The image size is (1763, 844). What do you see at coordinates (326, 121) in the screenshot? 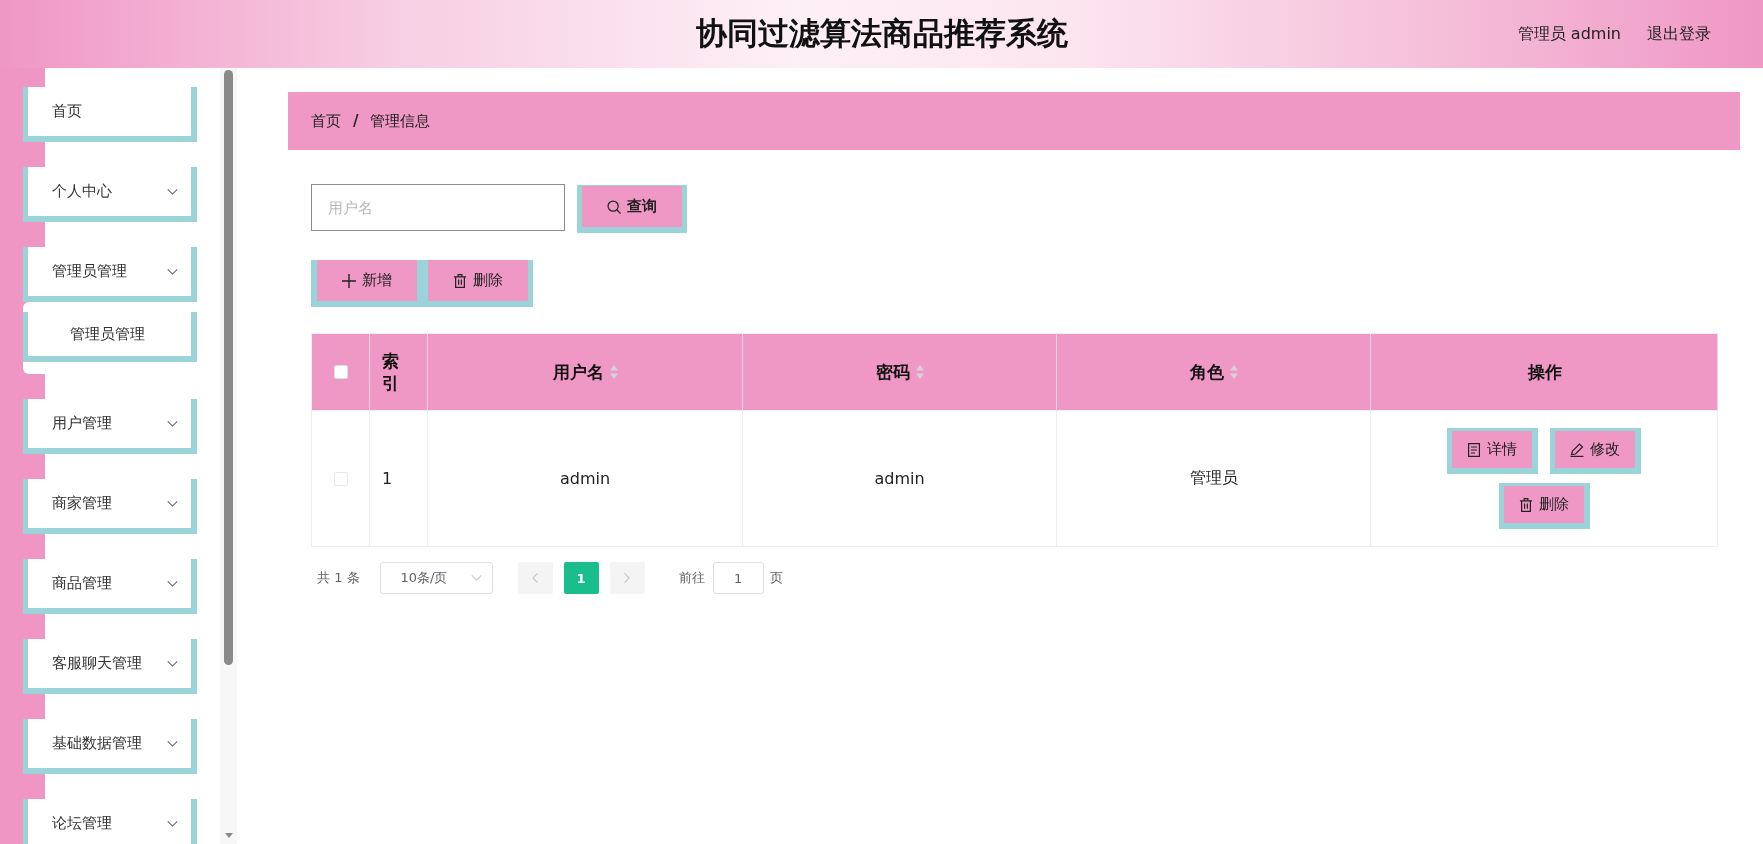
I see `breadcrumb-link: 首页` at bounding box center [326, 121].